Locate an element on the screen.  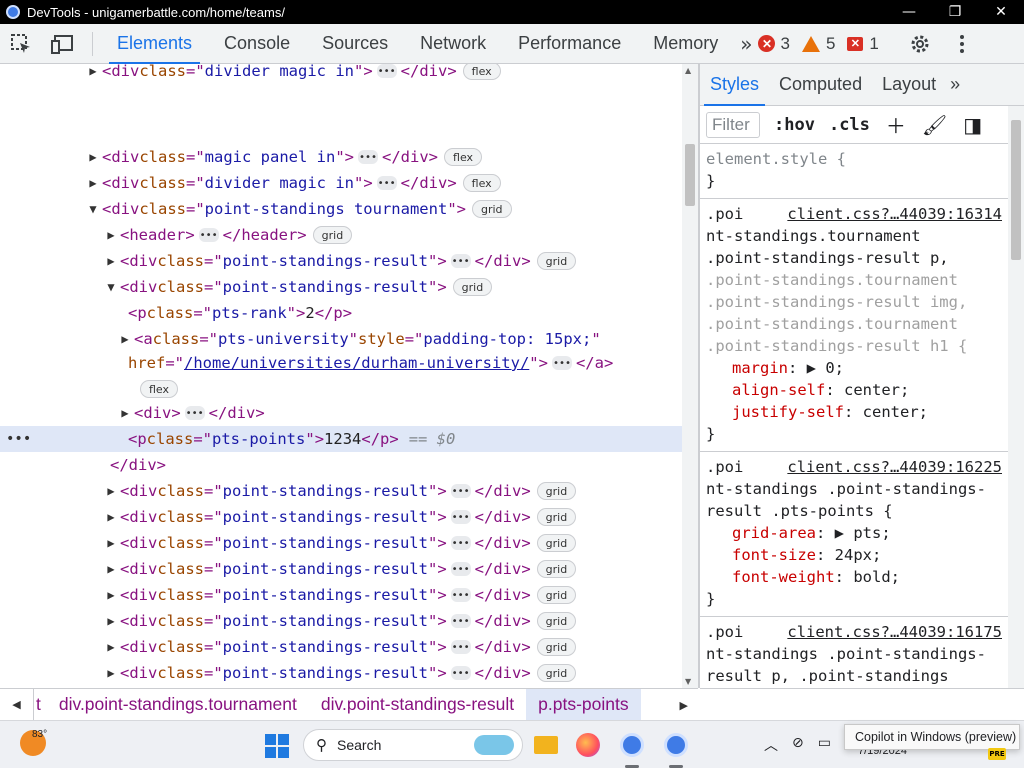
css-declaration: font-size: 24px; is located at coordinates (854, 555).